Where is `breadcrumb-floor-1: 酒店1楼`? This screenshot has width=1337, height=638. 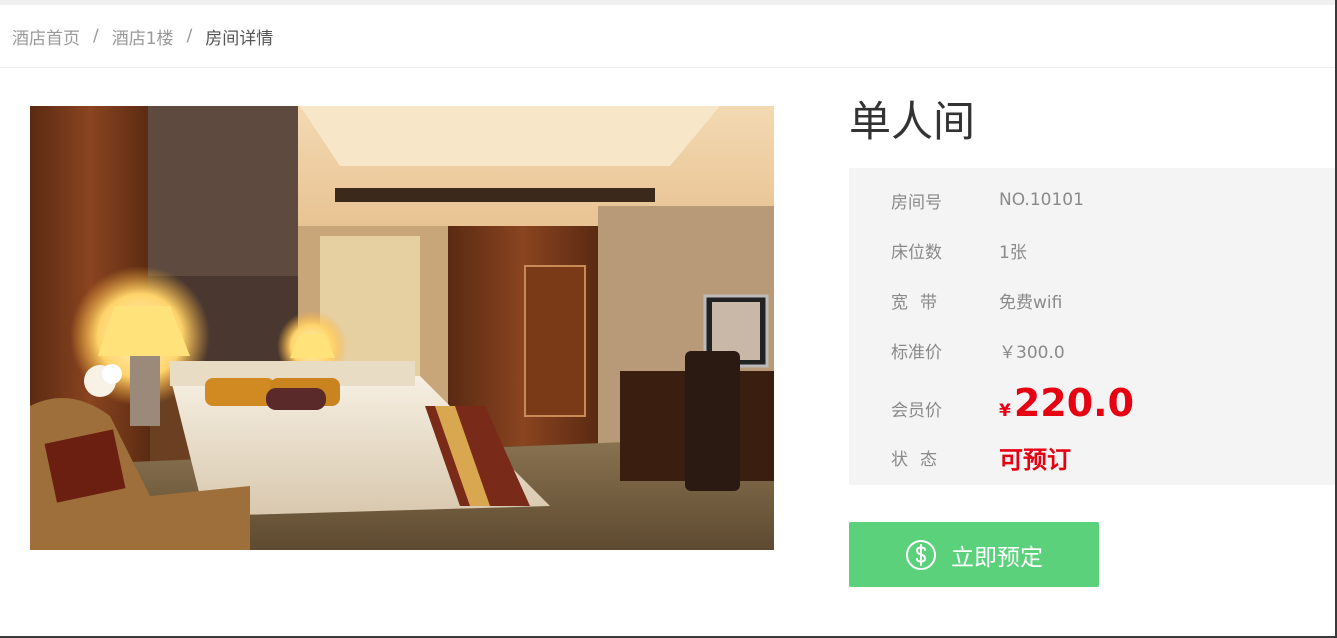
breadcrumb-floor-1: 酒店1楼 is located at coordinates (143, 36).